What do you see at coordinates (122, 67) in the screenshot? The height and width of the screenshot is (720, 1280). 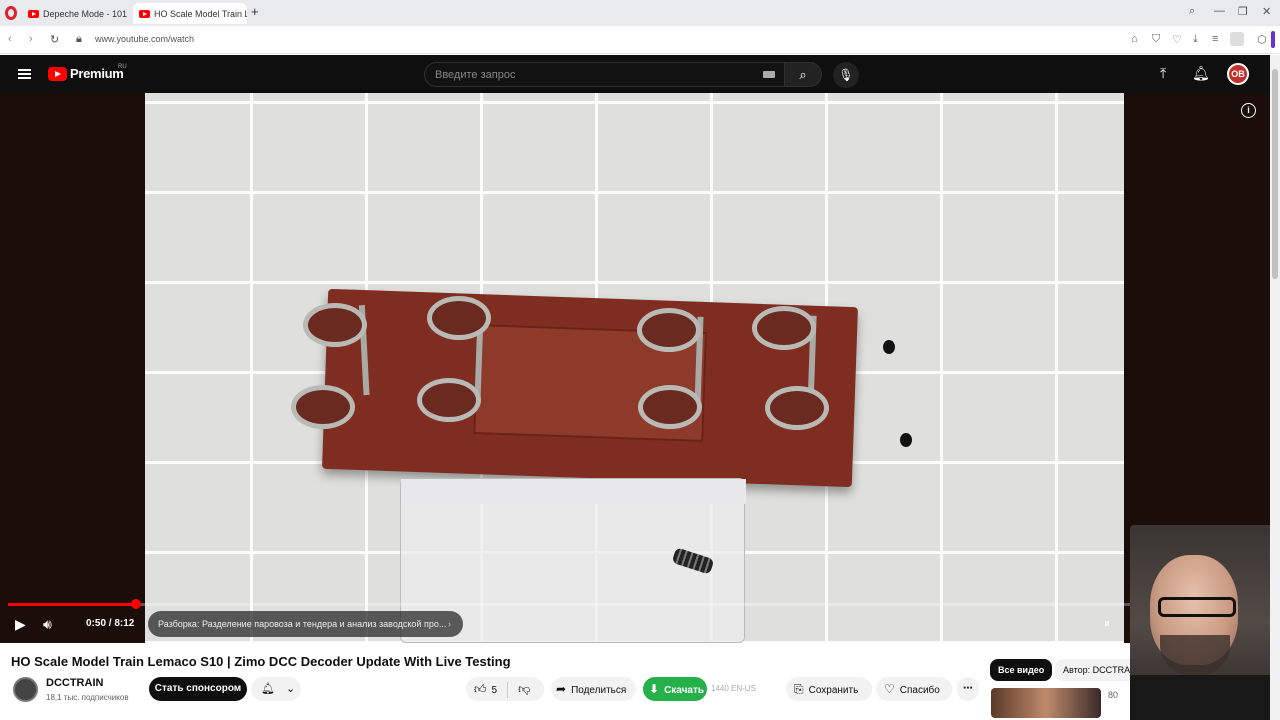 I see `region-code: RU` at bounding box center [122, 67].